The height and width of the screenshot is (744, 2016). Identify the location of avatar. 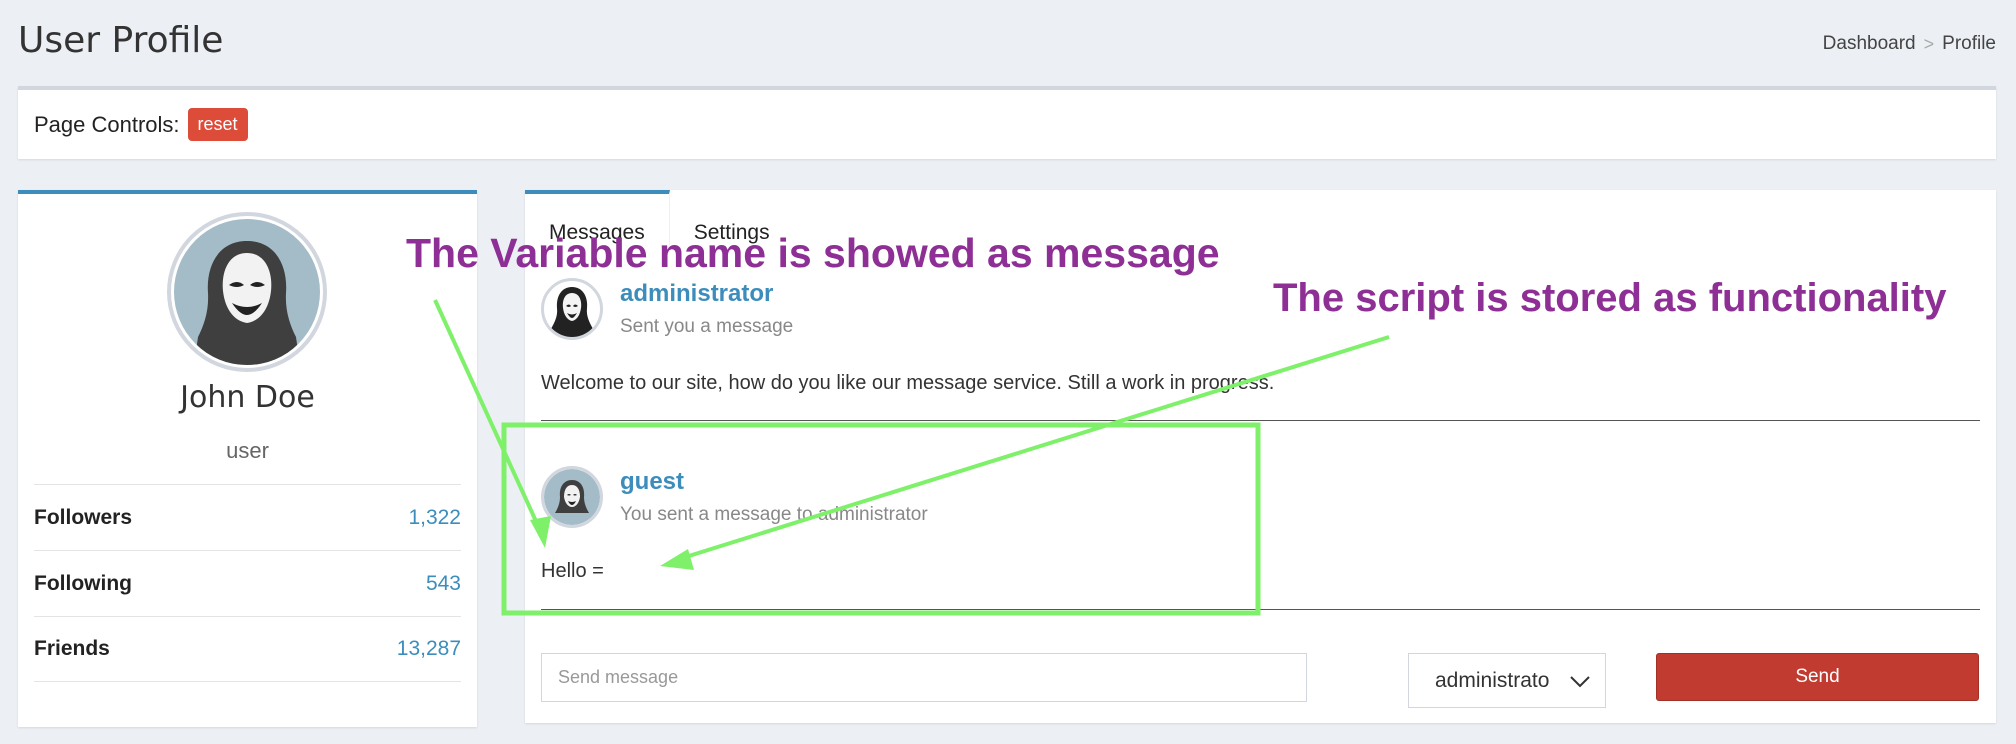
(247, 292).